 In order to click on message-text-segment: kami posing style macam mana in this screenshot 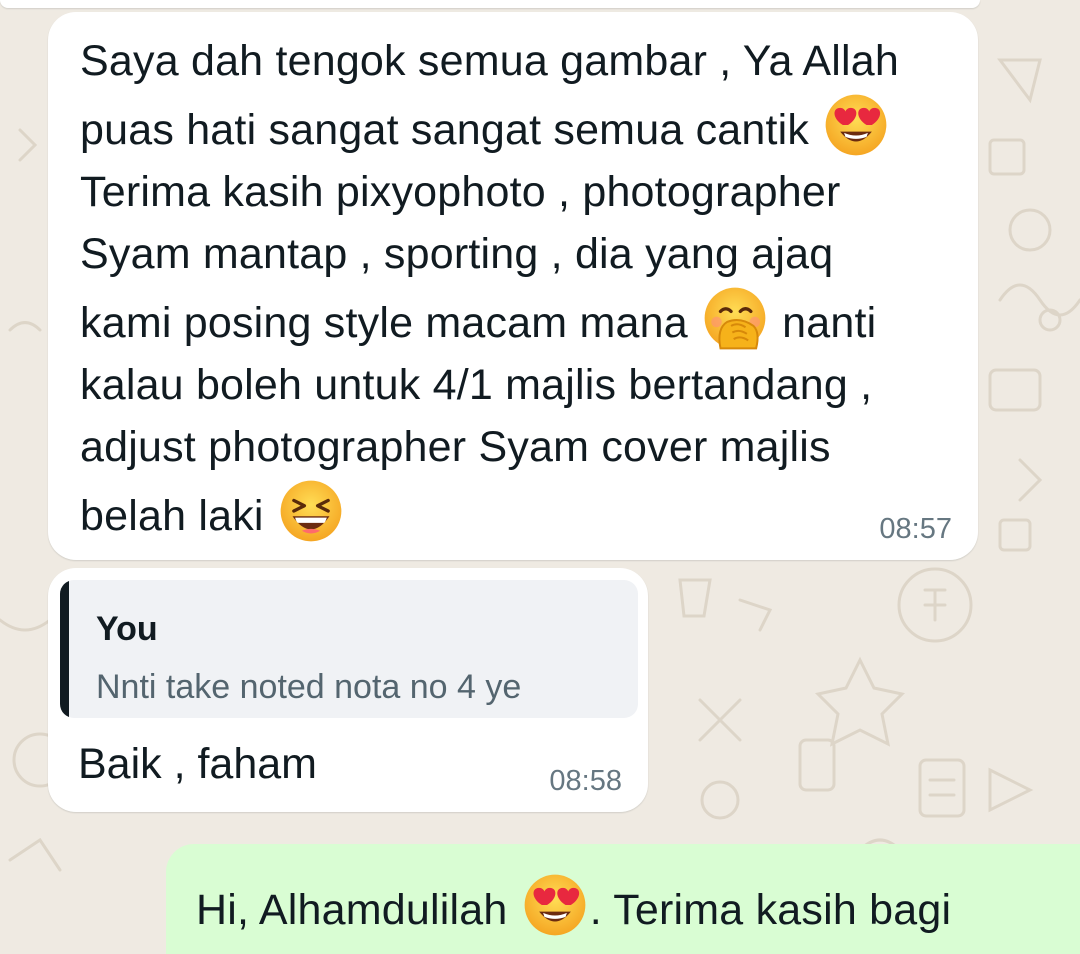, I will do `click(390, 323)`.